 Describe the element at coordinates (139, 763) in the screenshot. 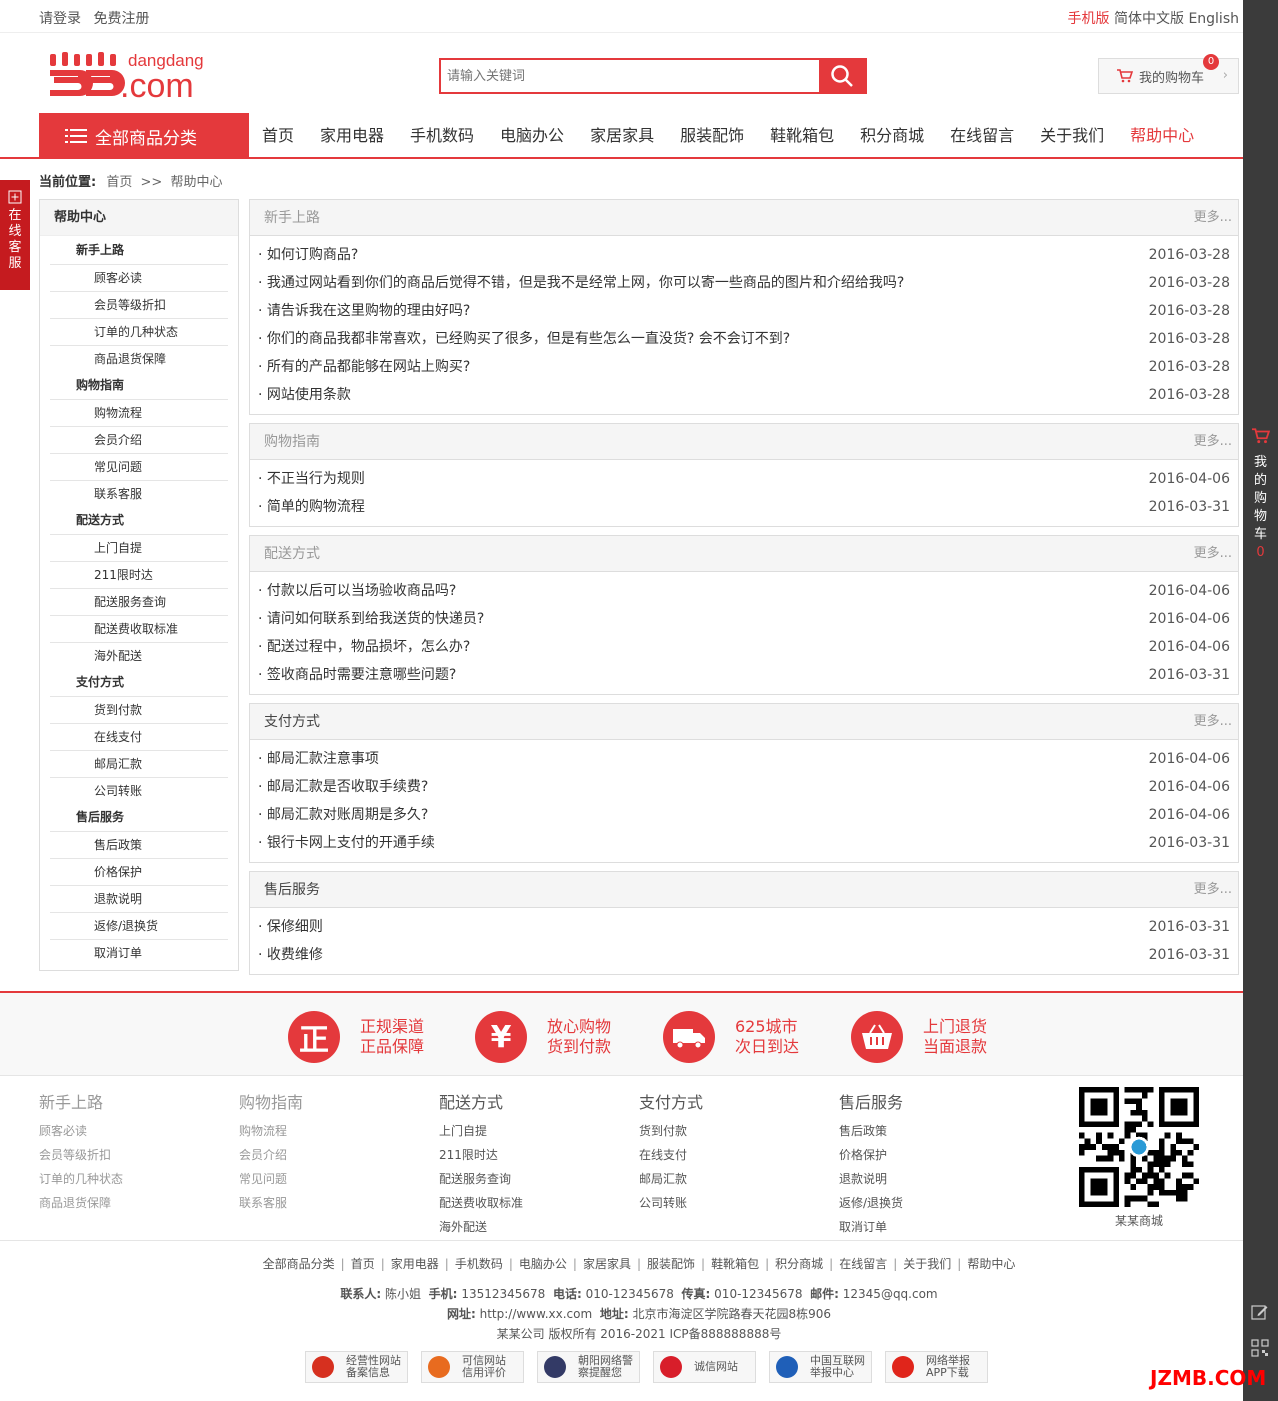

I see `sidebar-item: 邮局汇款` at that location.